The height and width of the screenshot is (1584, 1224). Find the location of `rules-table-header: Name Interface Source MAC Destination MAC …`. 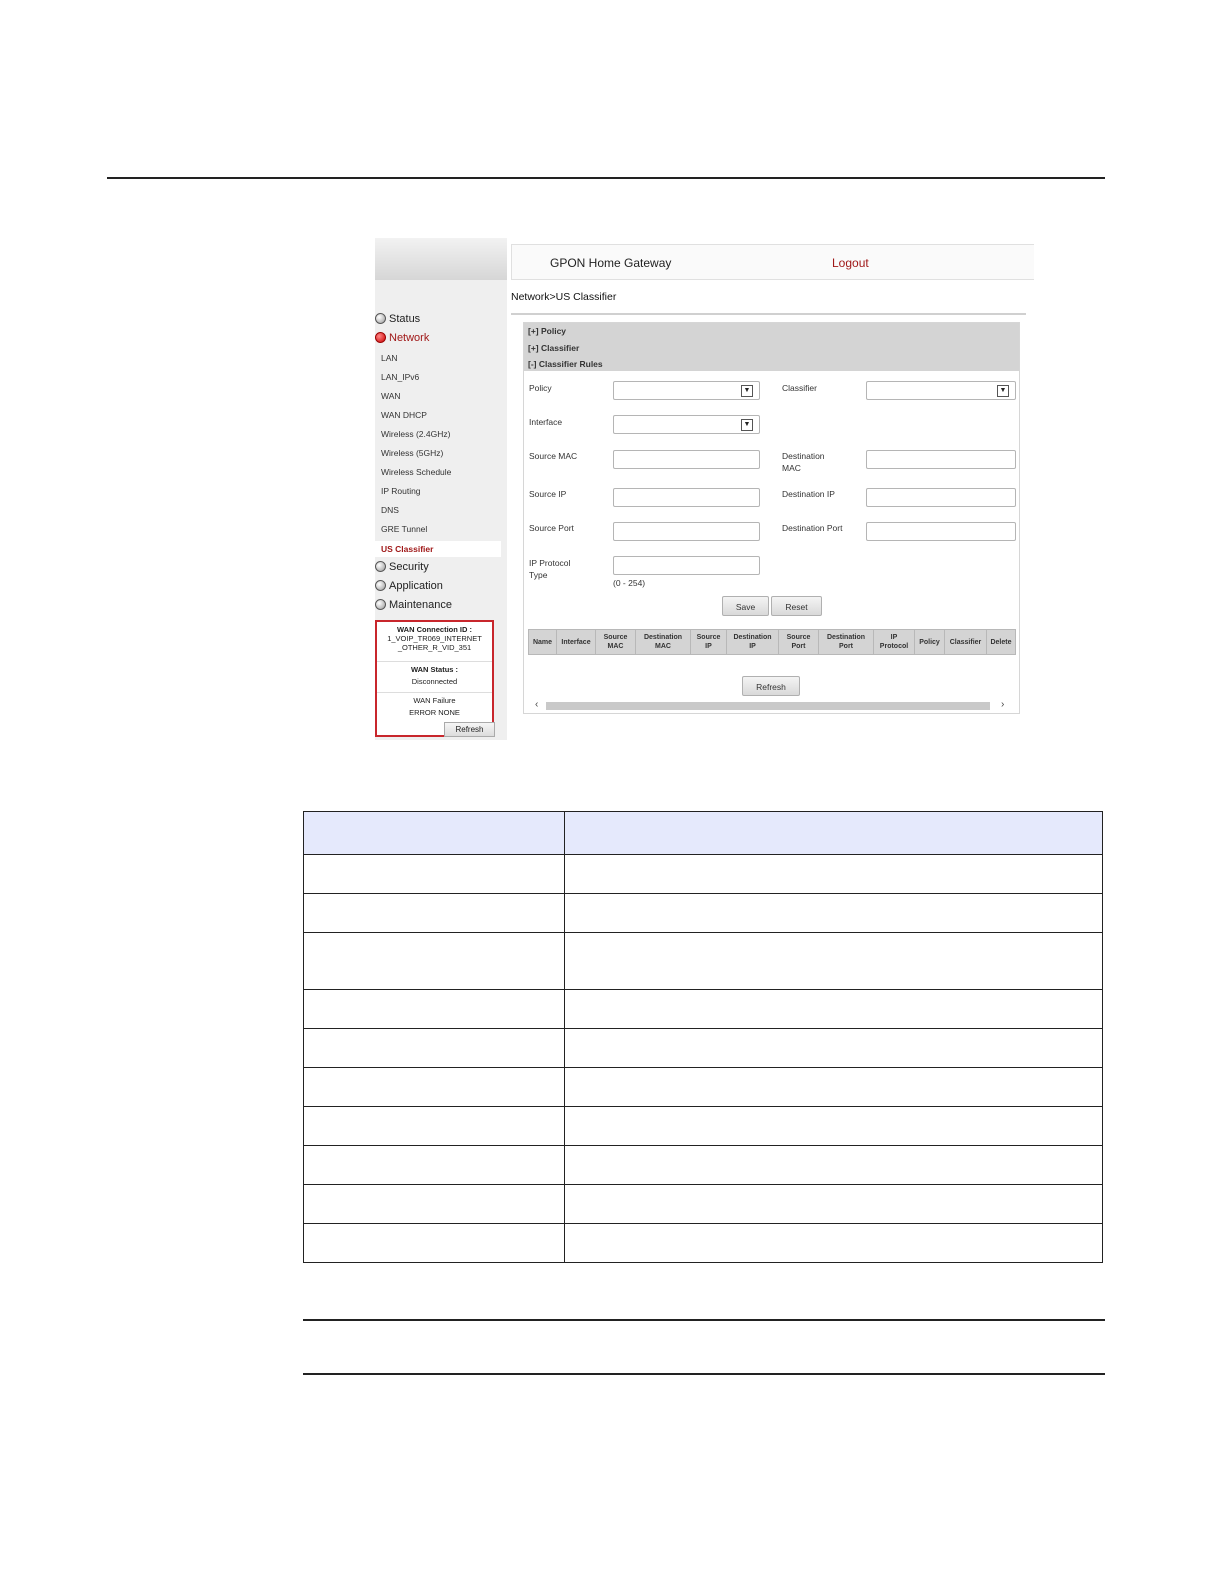

rules-table-header: Name Interface Source MAC Destination MAC … is located at coordinates (772, 642).